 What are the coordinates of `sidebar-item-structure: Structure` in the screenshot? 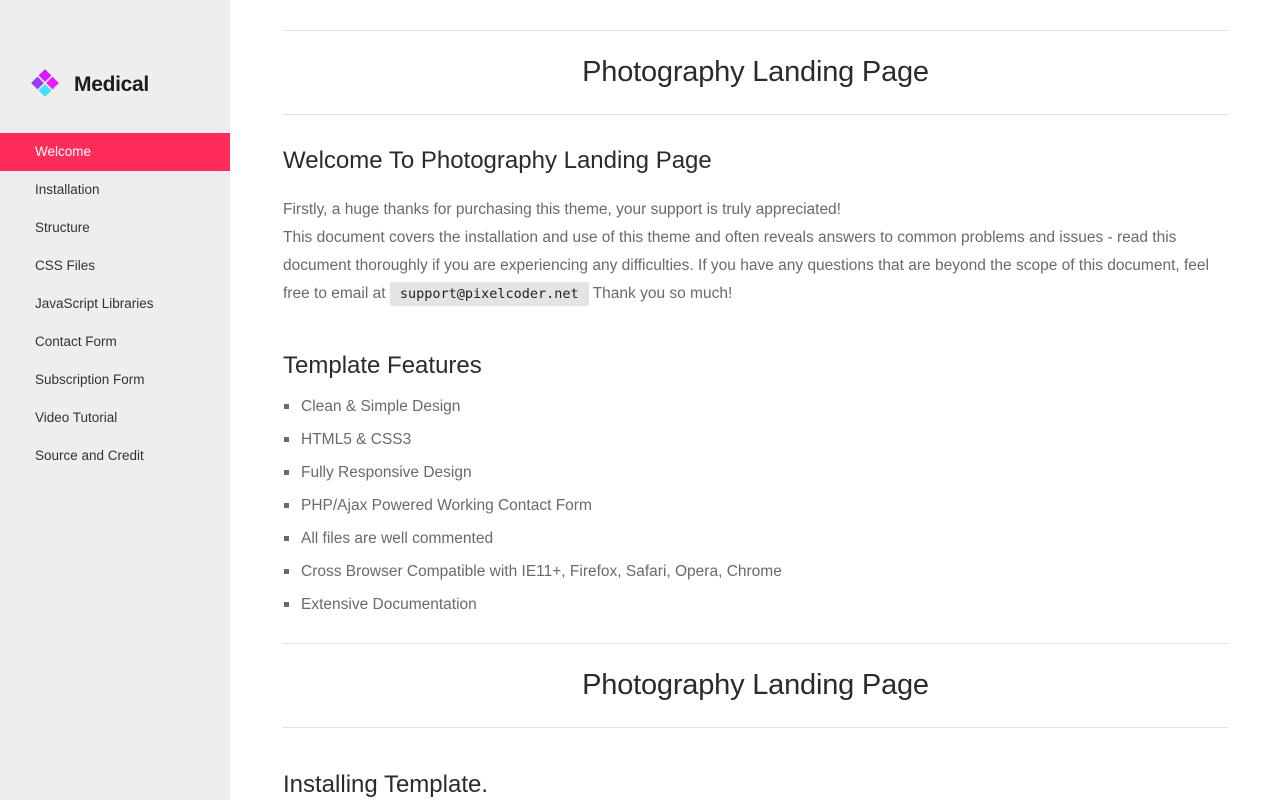 It's located at (115, 228).